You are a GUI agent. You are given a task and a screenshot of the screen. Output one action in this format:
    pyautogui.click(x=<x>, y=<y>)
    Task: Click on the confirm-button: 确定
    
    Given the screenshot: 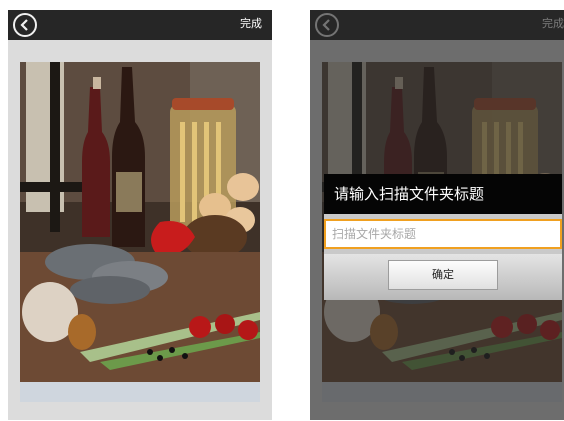 What is the action you would take?
    pyautogui.click(x=443, y=275)
    